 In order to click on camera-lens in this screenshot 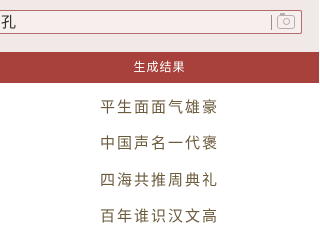, I will do `click(286, 21)`.